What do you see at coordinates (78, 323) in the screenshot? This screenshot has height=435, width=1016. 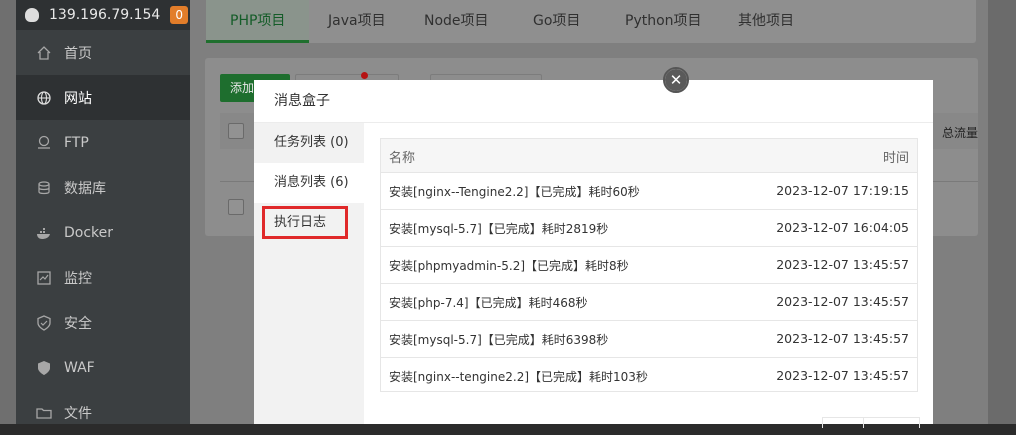 I see `sidebar-item-label: 安全` at bounding box center [78, 323].